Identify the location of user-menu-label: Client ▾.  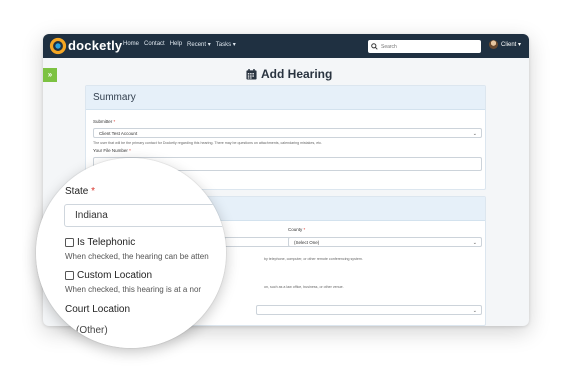
(511, 45).